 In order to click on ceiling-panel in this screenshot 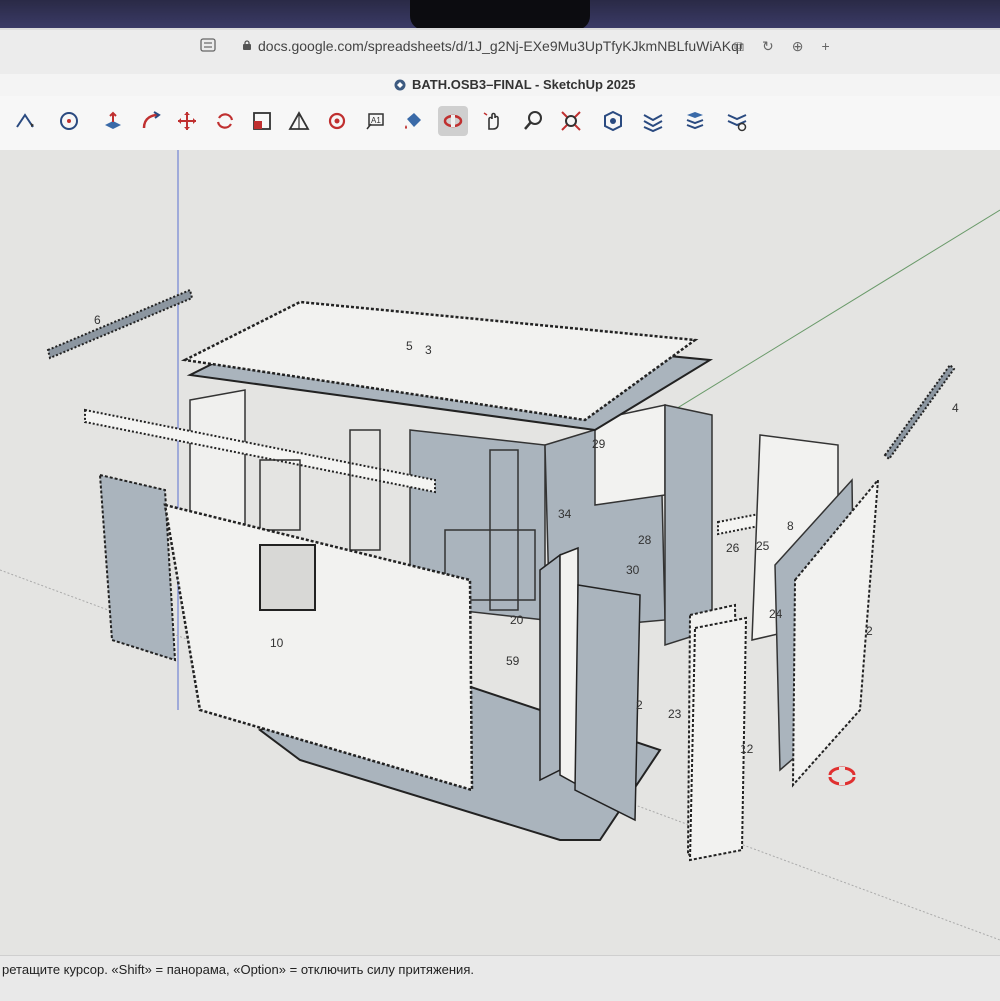, I will do `click(447, 366)`.